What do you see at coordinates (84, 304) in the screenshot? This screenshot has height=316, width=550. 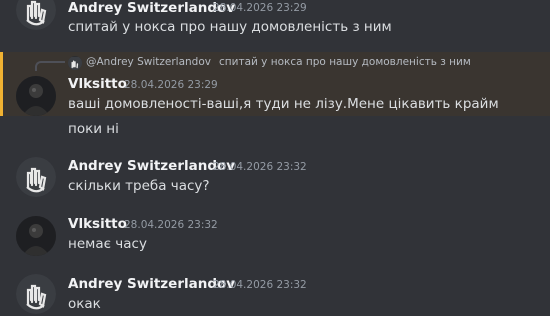 I see `message-text: окак` at bounding box center [84, 304].